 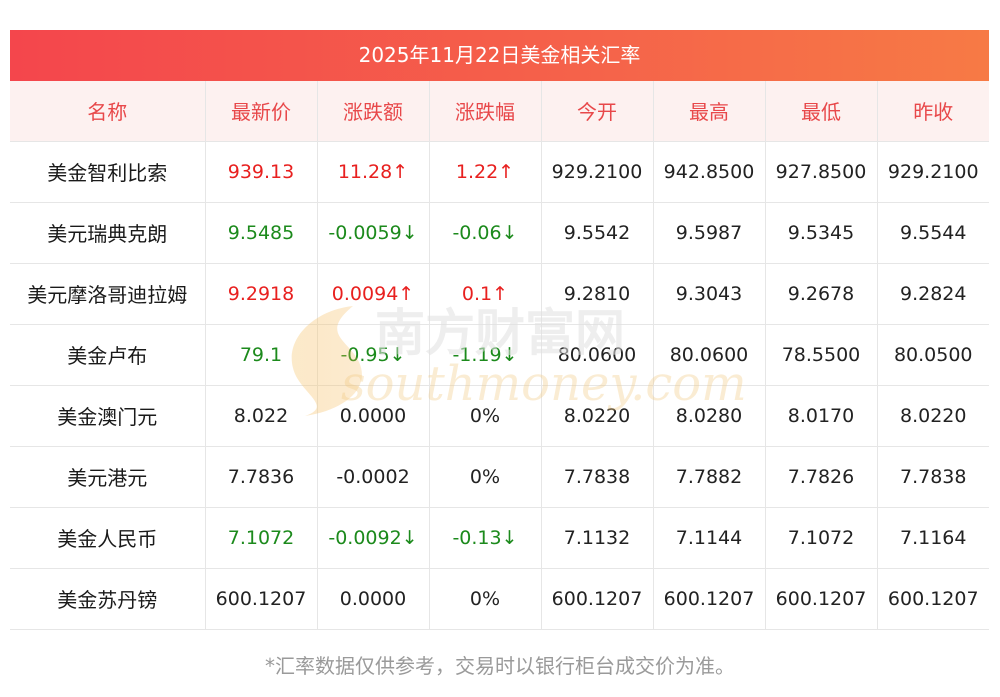 I want to click on rate-name: 美金人民币, so click(x=108, y=538).